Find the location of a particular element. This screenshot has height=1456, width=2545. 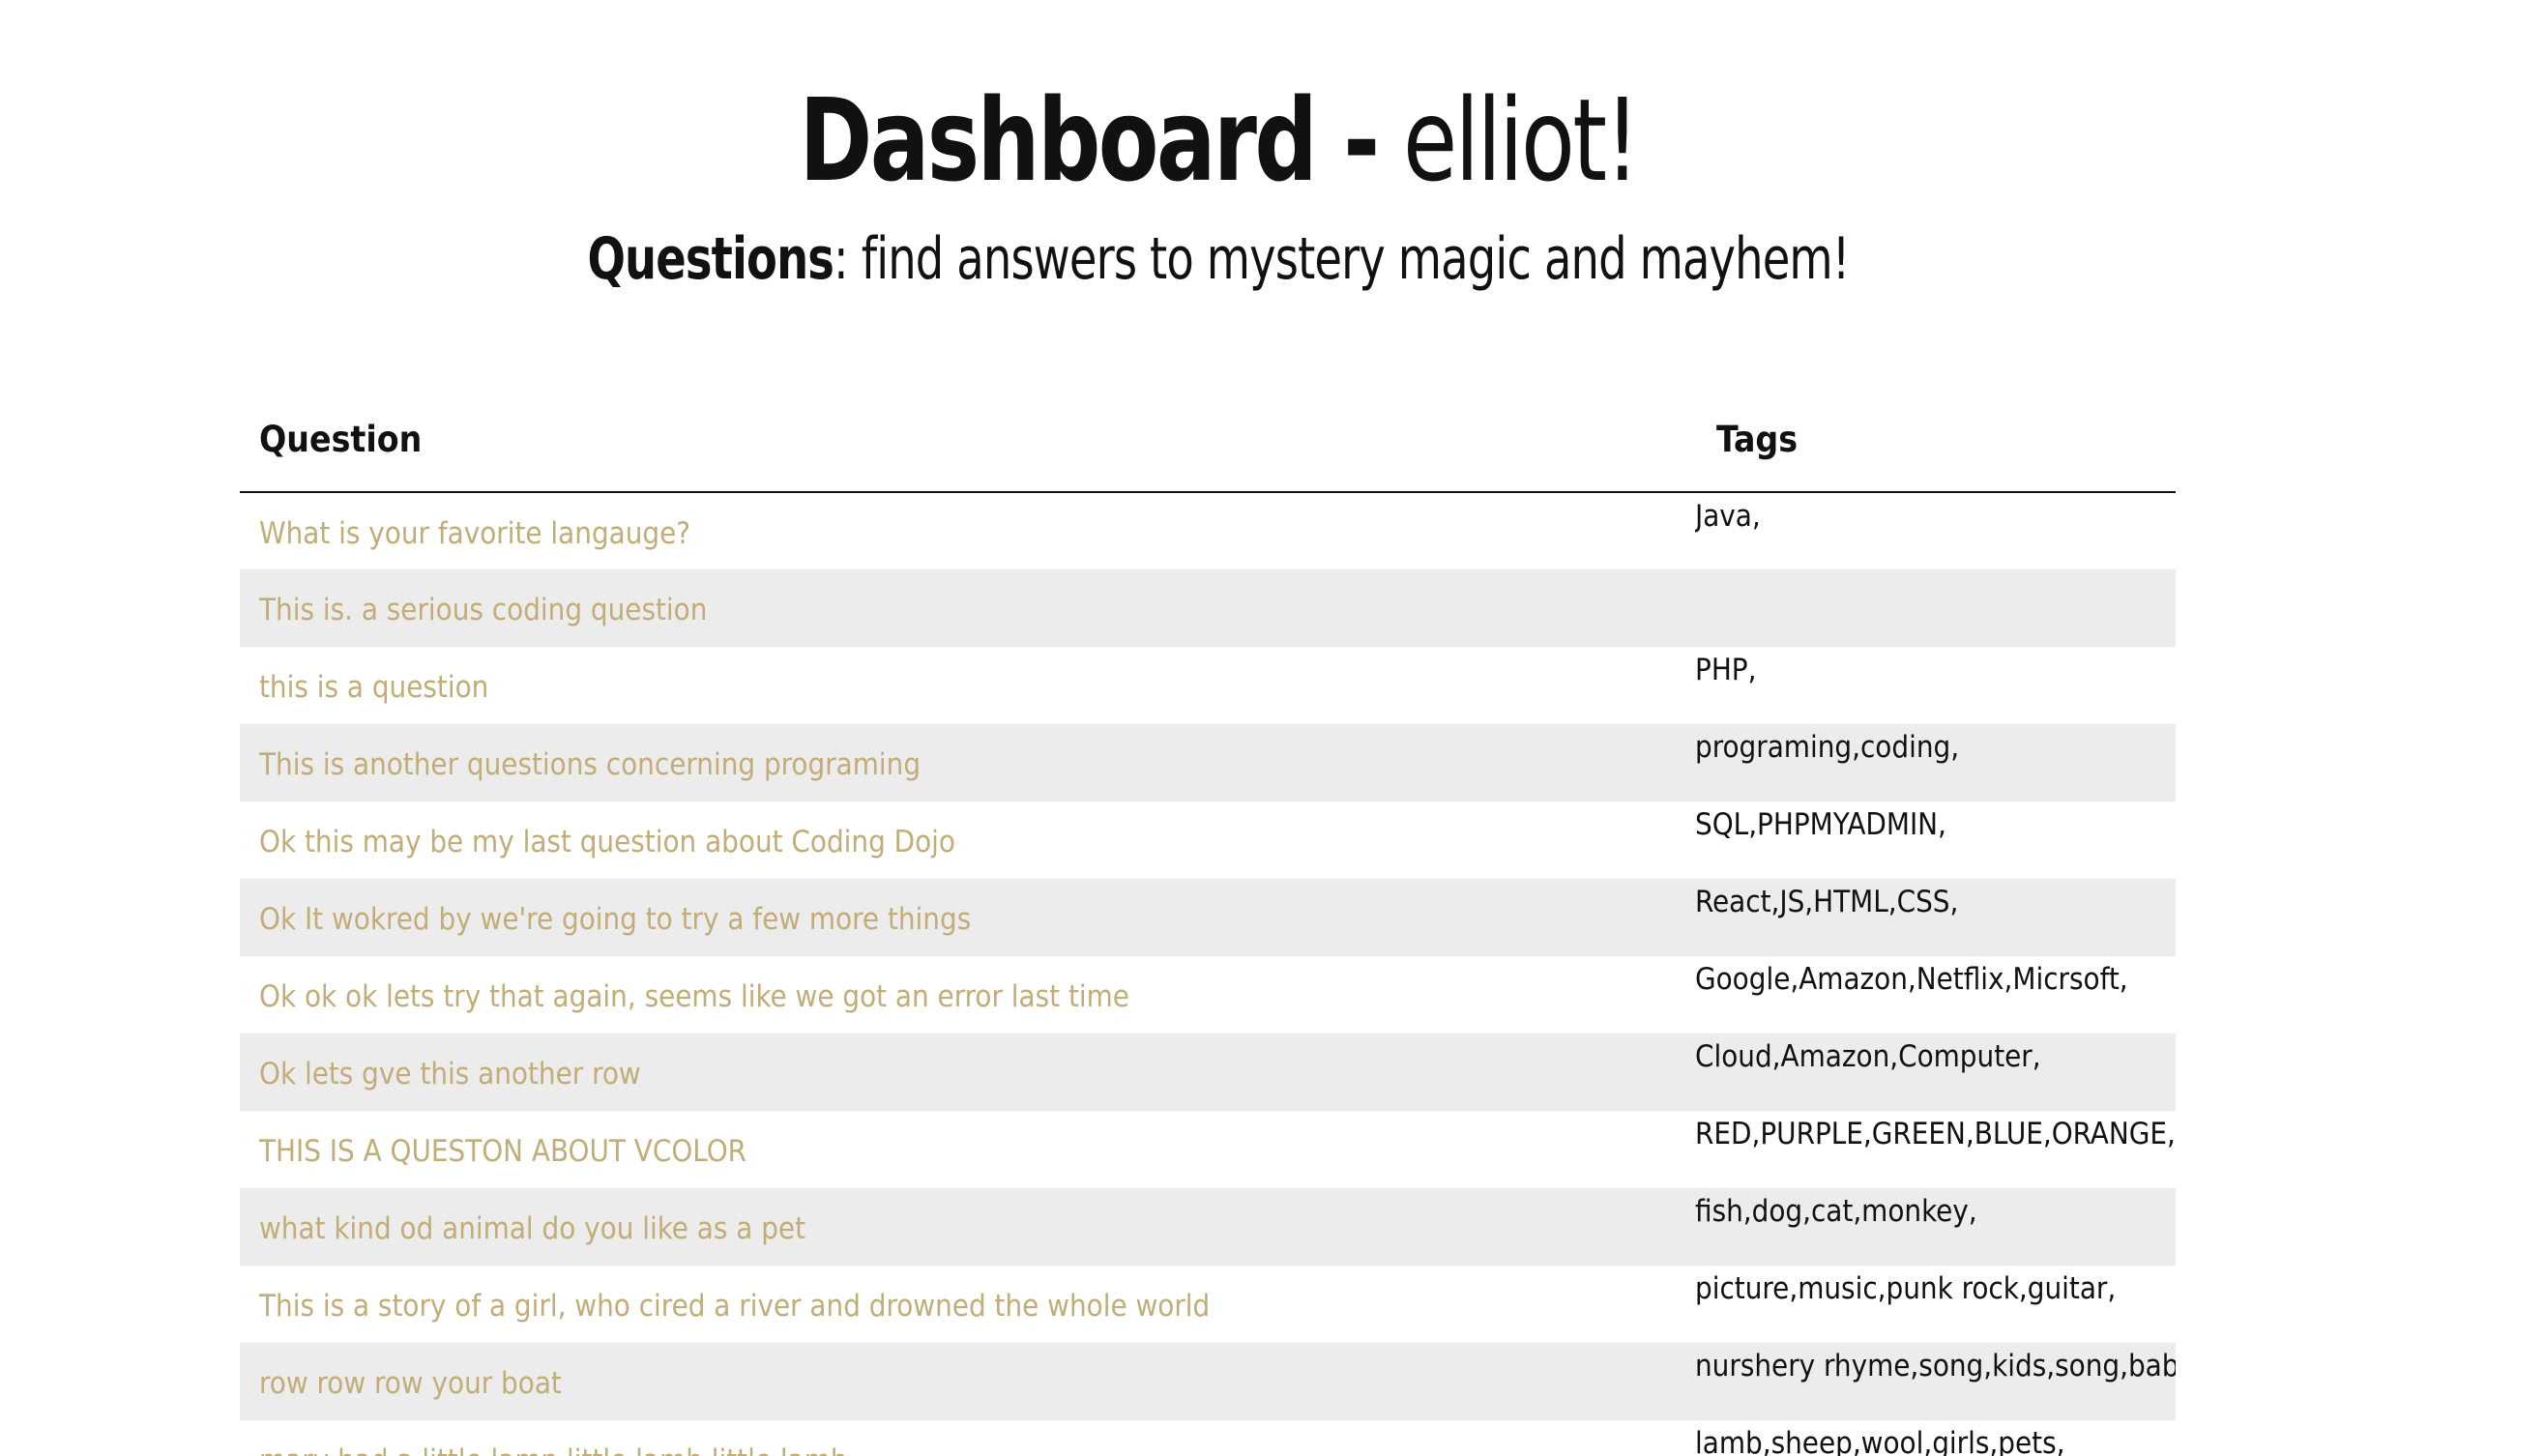

table-row: This is. a serious coding question is located at coordinates (1208, 608).